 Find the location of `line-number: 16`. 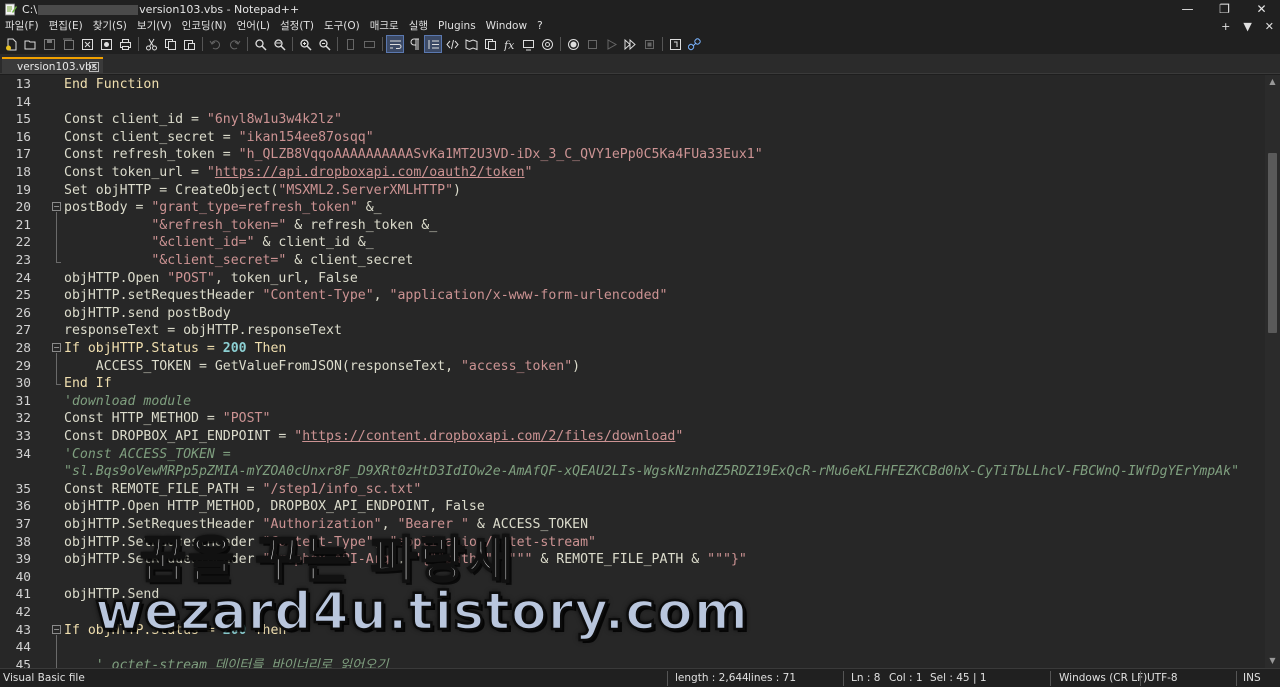

line-number: 16 is located at coordinates (23, 137).